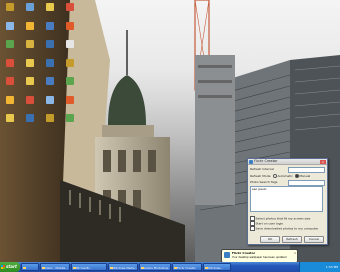 The width and height of the screenshot is (340, 272). What do you see at coordinates (266, 161) in the screenshot?
I see `dialog-title: Flickr Creator` at bounding box center [266, 161].